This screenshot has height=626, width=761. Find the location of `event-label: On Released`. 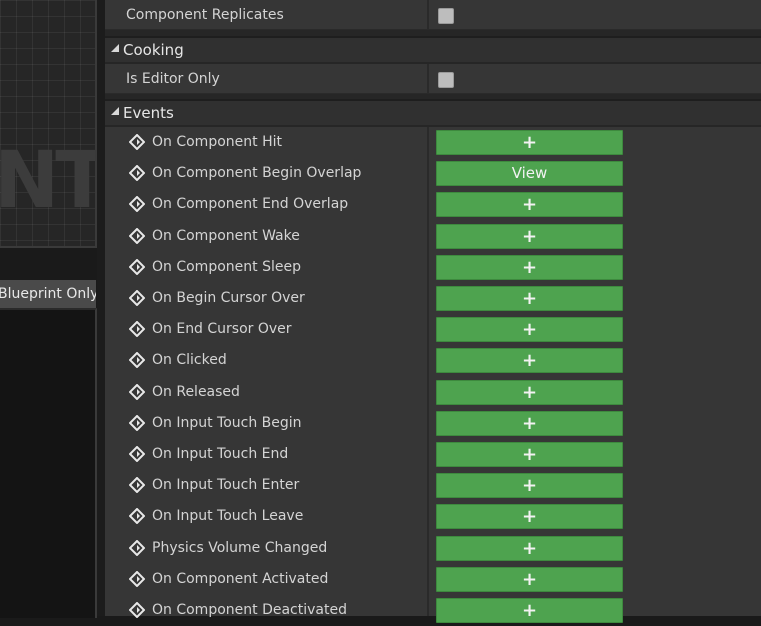

event-label: On Released is located at coordinates (196, 391).